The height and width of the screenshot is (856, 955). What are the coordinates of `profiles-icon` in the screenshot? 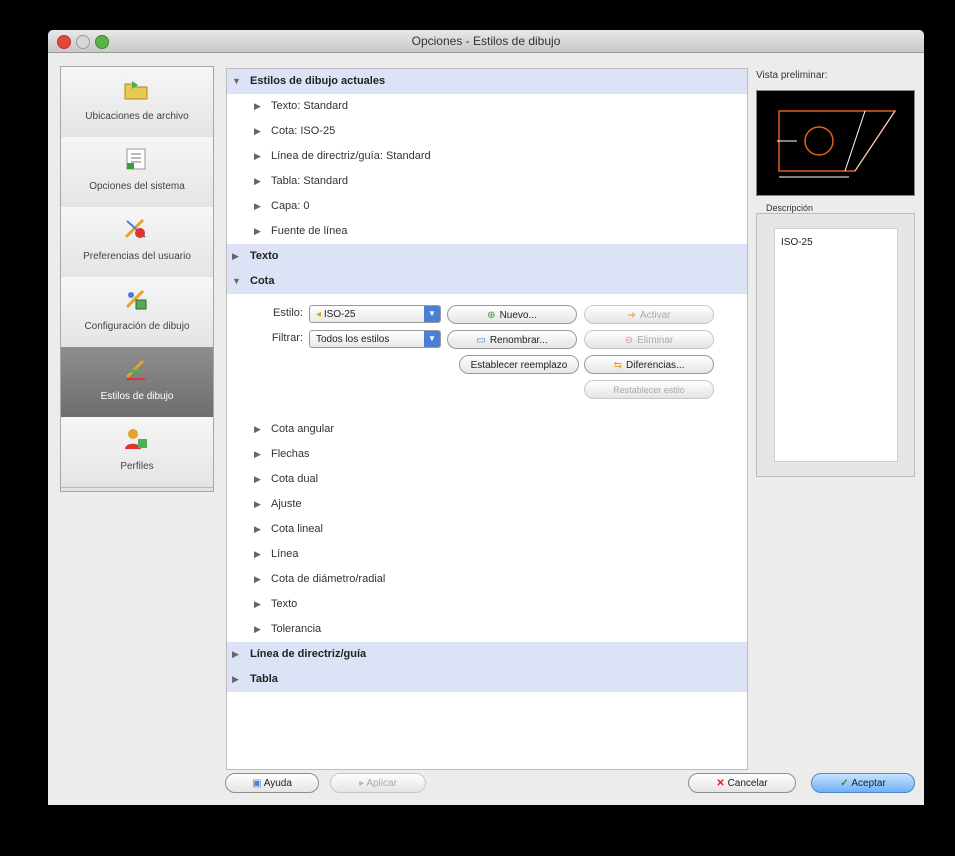 It's located at (136, 439).